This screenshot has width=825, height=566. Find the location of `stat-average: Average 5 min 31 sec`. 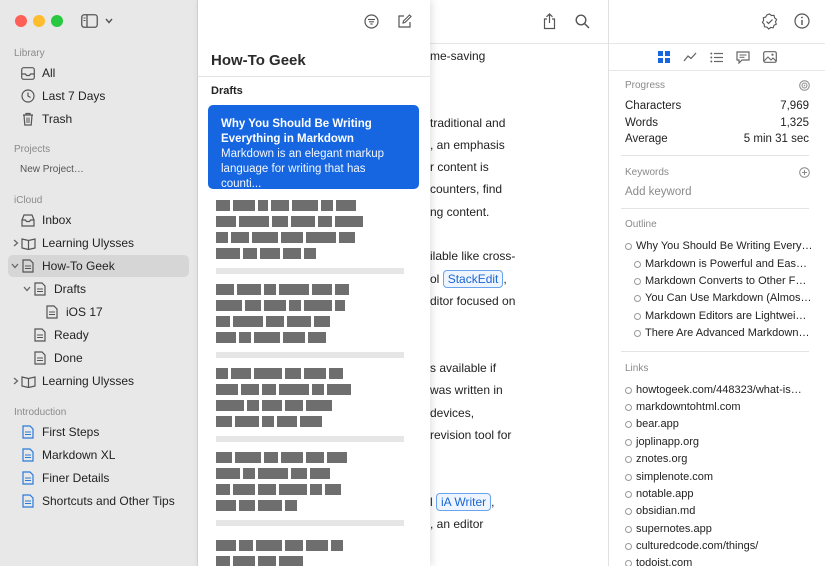

stat-average: Average 5 min 31 sec is located at coordinates (717, 139).